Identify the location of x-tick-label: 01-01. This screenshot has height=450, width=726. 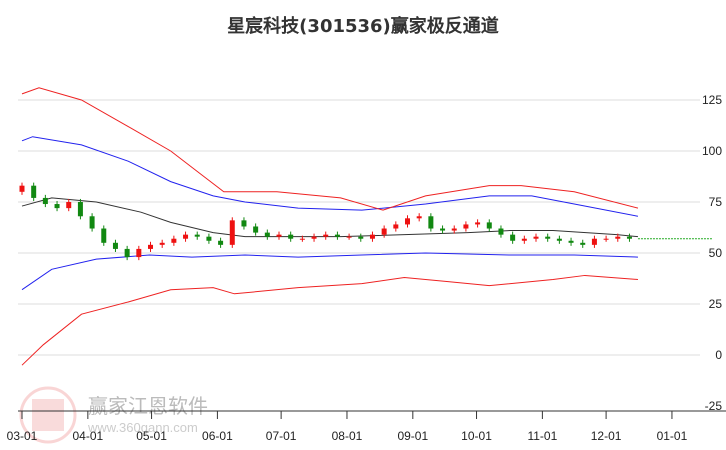
(672, 436).